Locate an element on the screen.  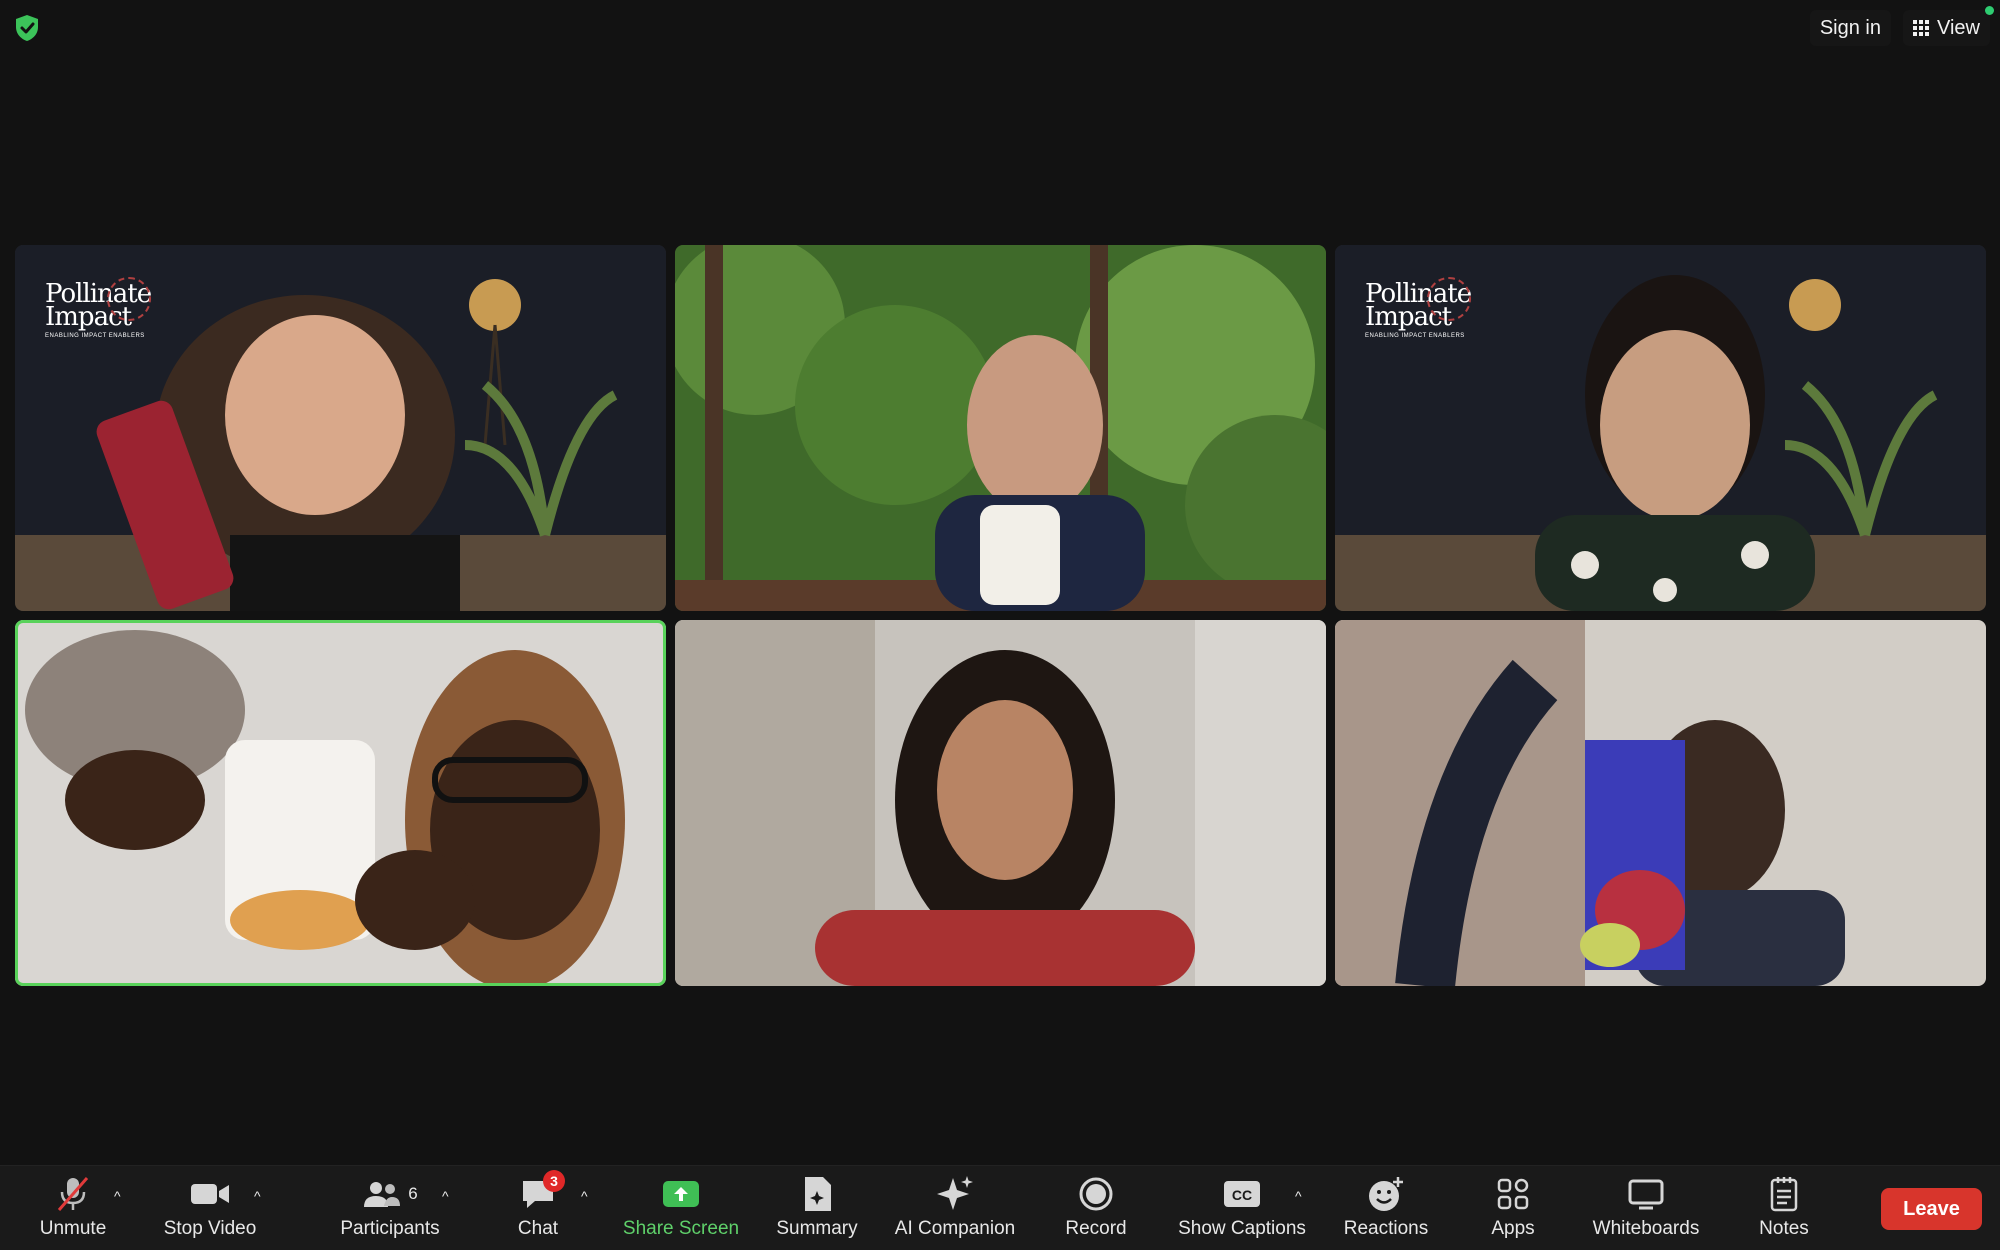
status-dot is located at coordinates (1989, 10).